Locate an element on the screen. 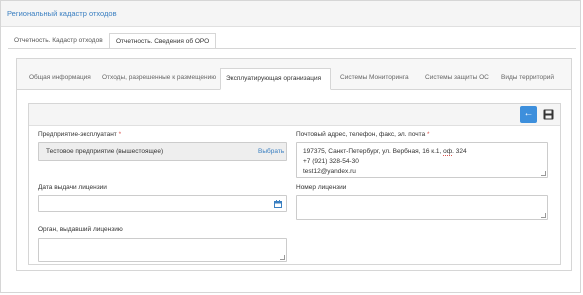 The width and height of the screenshot is (583, 295). calendar-icon is located at coordinates (278, 204).